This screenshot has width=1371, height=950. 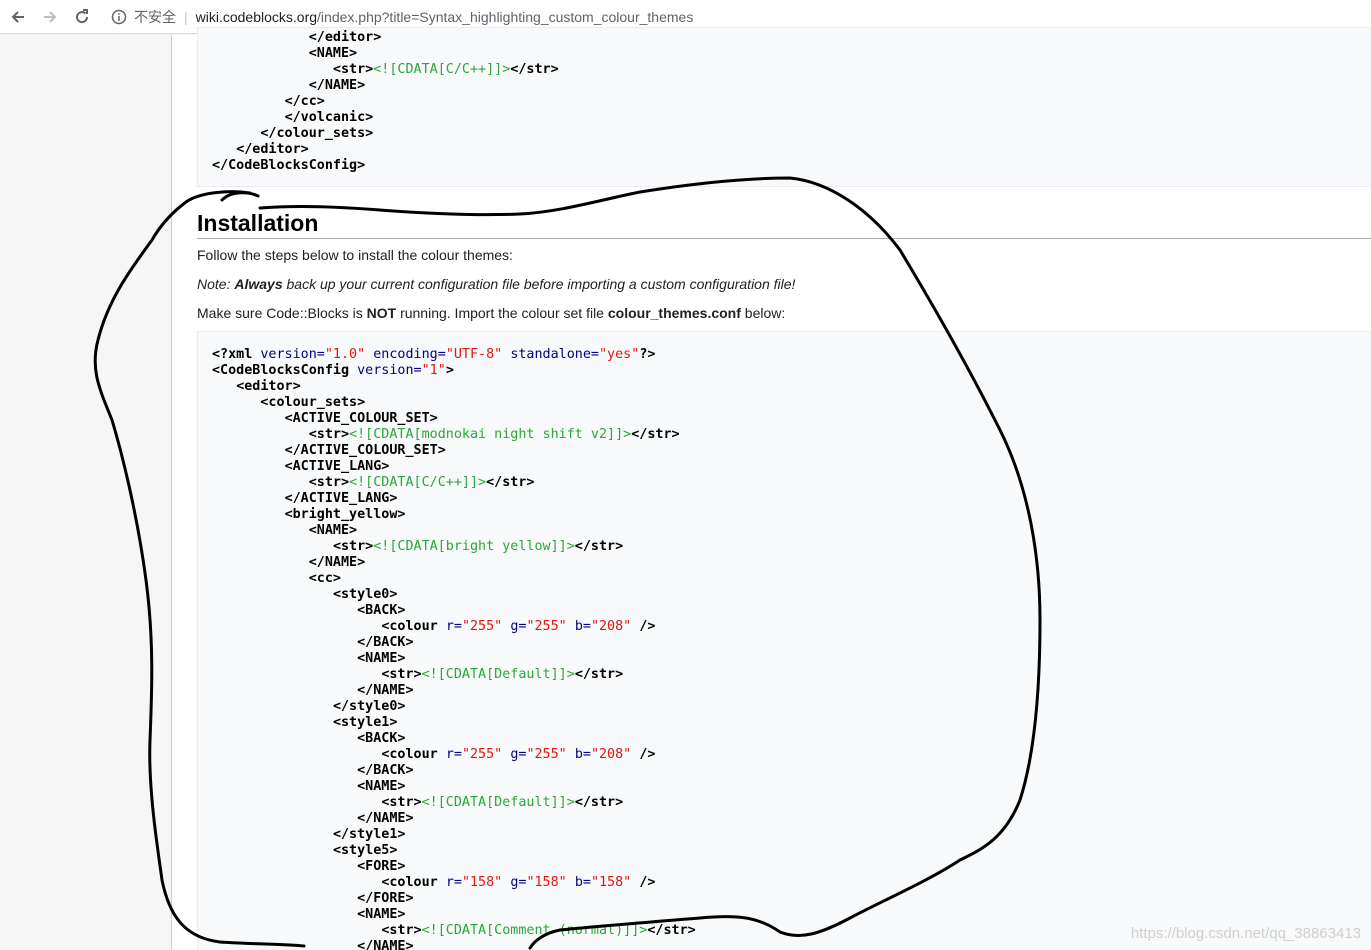 What do you see at coordinates (256, 17) in the screenshot?
I see `url-host: wiki.codeblocks.org` at bounding box center [256, 17].